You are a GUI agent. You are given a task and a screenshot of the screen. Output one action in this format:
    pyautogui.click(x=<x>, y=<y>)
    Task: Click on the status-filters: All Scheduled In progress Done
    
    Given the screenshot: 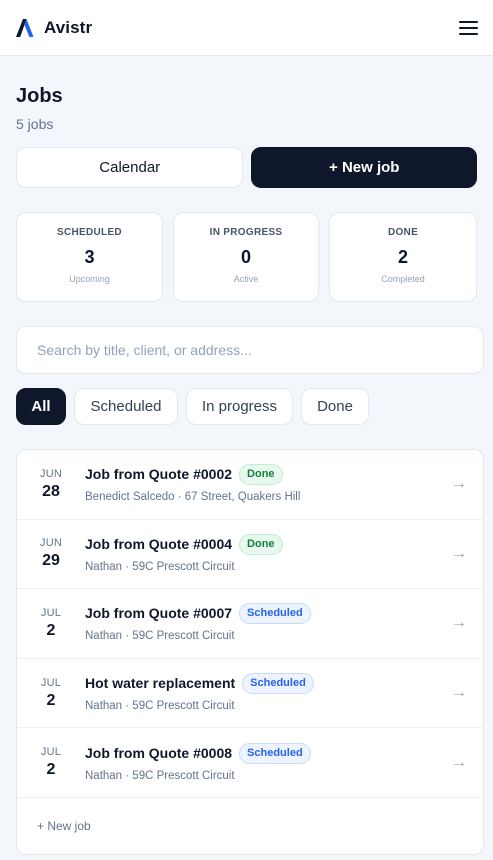 What is the action you would take?
    pyautogui.click(x=246, y=406)
    